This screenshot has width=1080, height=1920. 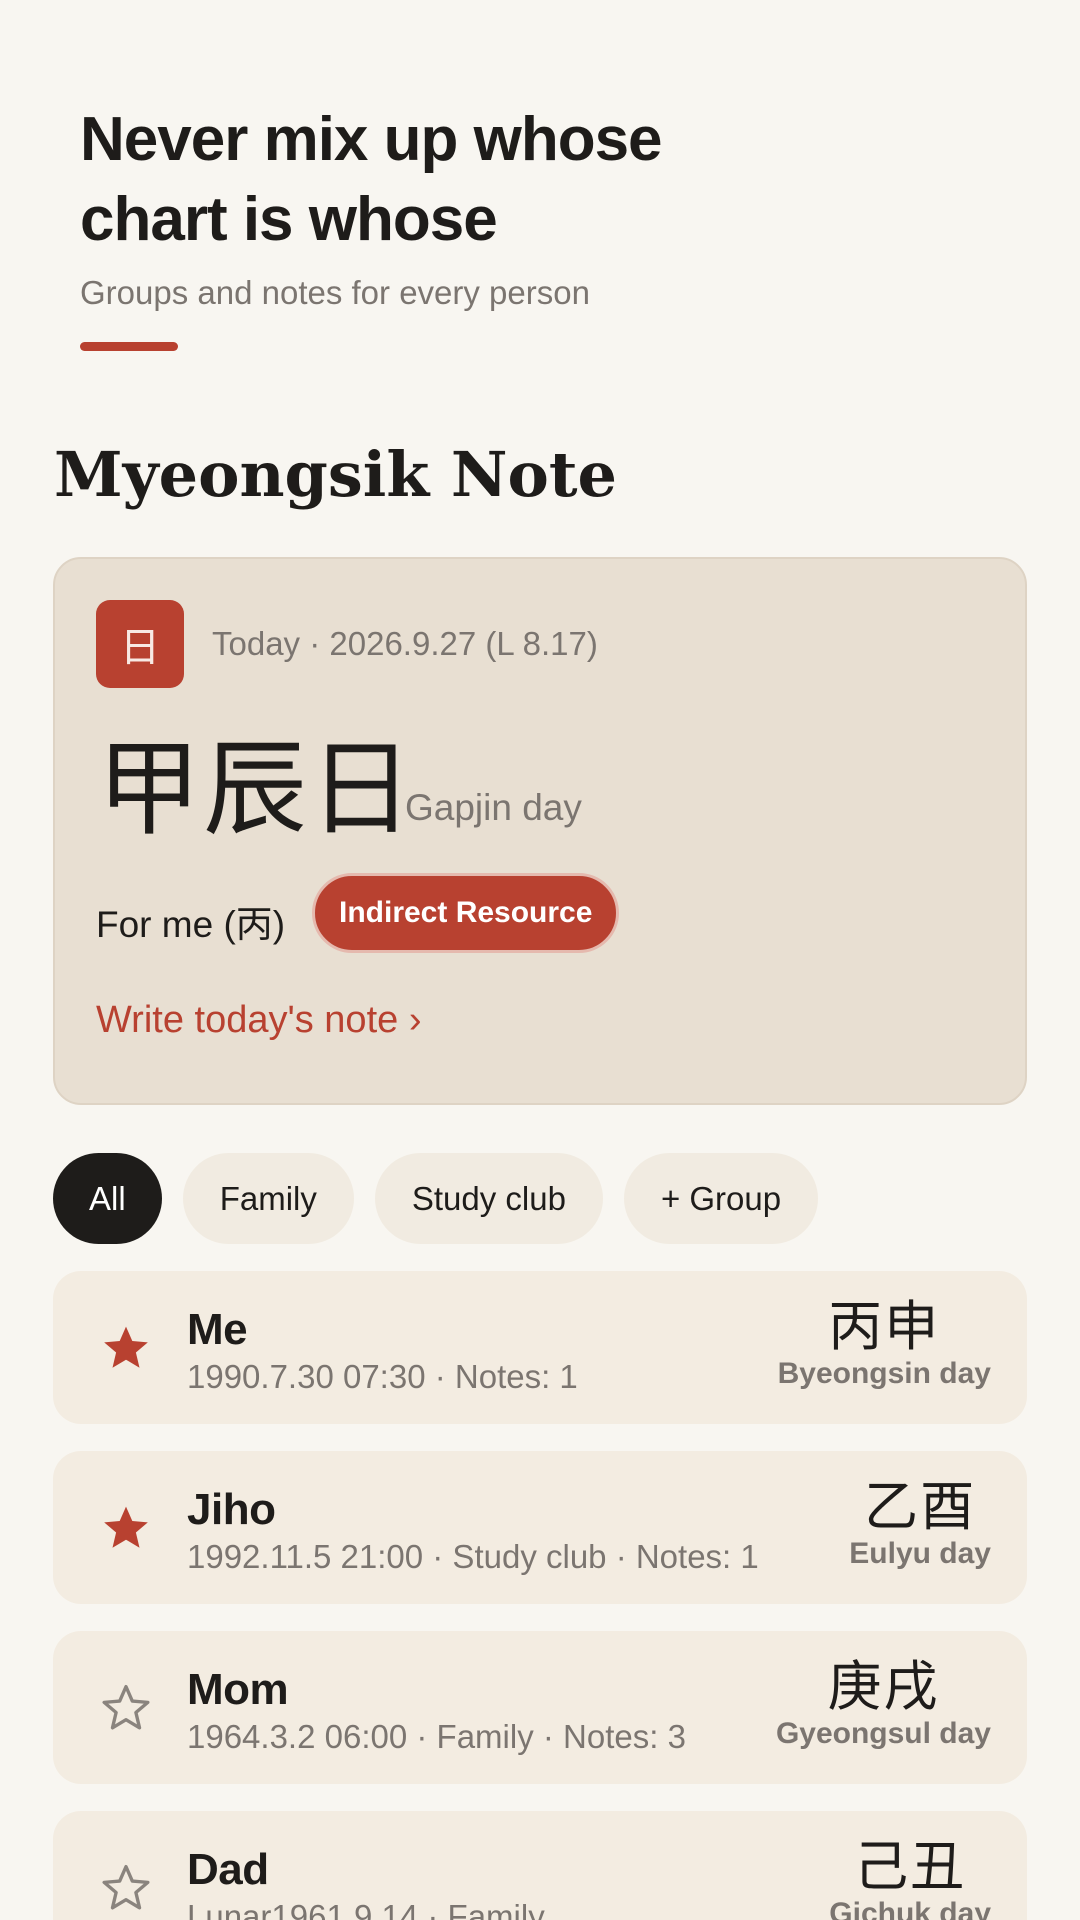 What do you see at coordinates (884, 1373) in the screenshot?
I see `day-pillar-label: Byeongsin day` at bounding box center [884, 1373].